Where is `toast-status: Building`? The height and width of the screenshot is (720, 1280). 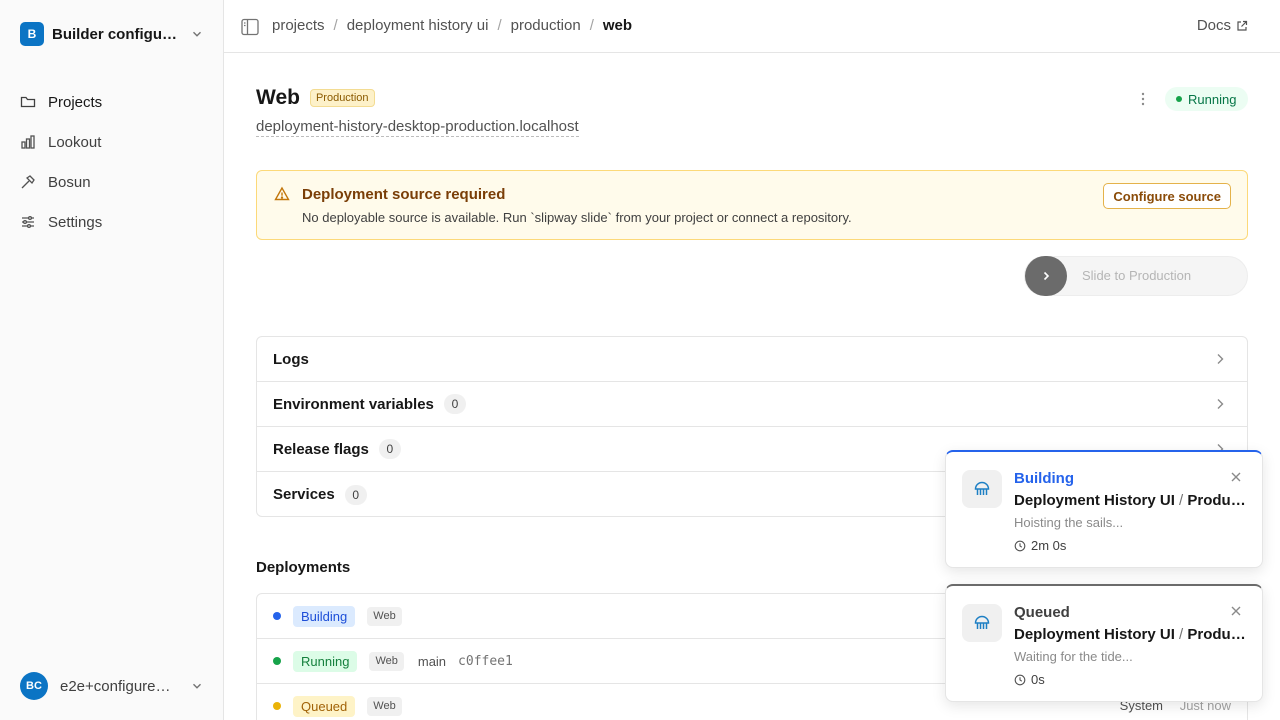
toast-status: Building is located at coordinates (1044, 478).